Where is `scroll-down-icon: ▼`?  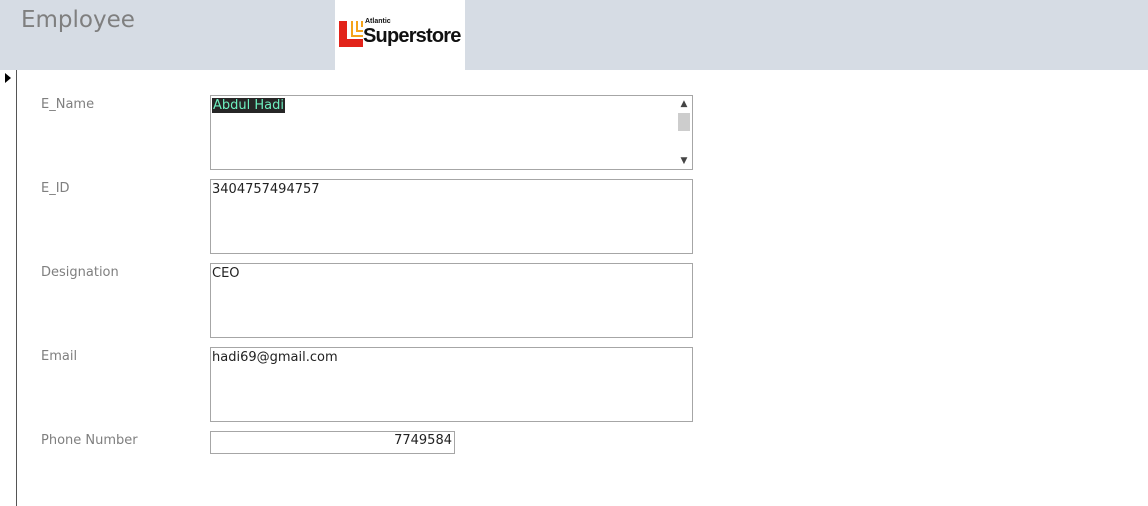
scroll-down-icon: ▼ is located at coordinates (684, 161).